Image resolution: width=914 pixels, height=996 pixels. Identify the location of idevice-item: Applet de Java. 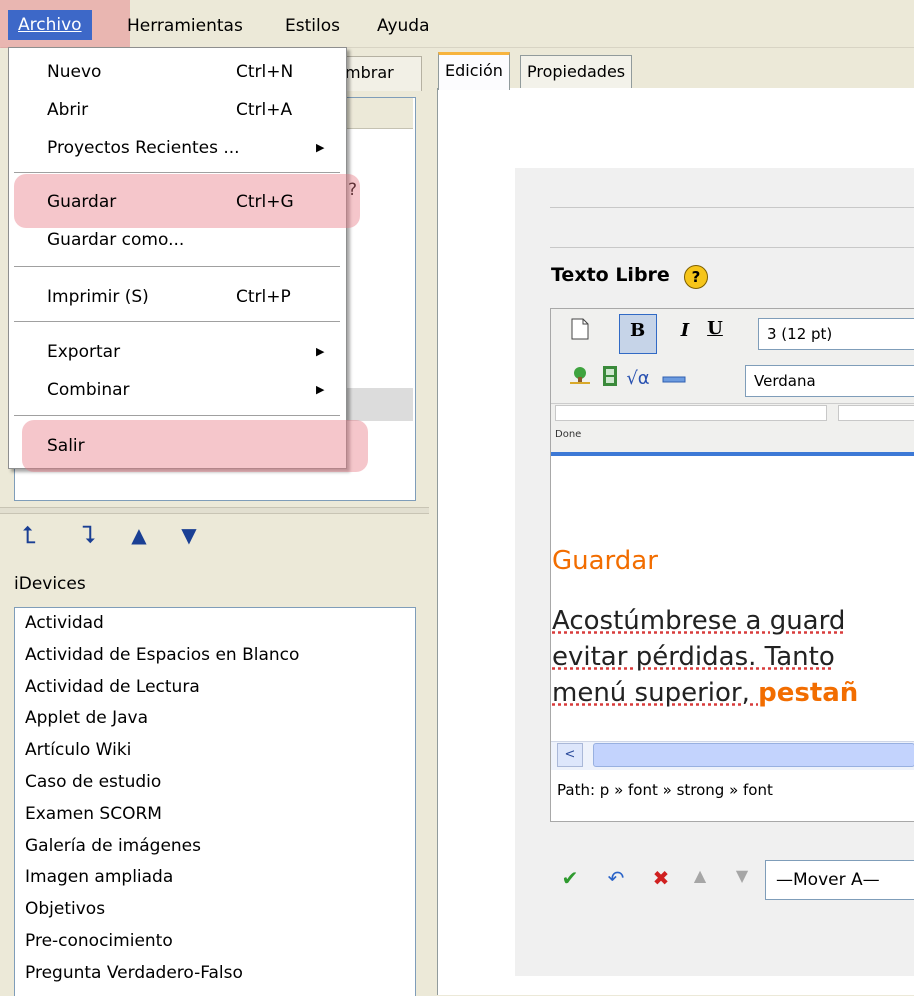
(215, 719).